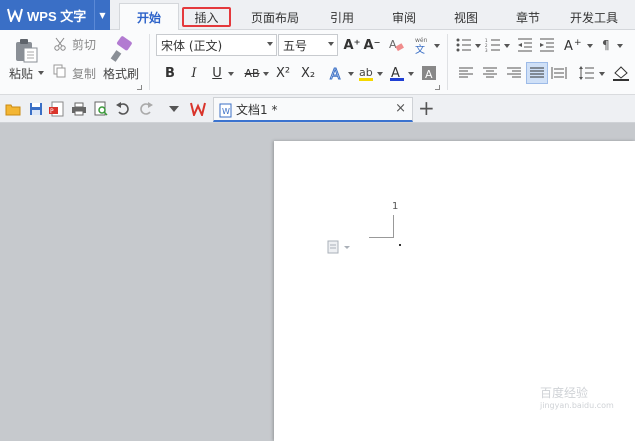 The height and width of the screenshot is (441, 635). What do you see at coordinates (437, 46) in the screenshot?
I see `phonetic-dropdown-icon` at bounding box center [437, 46].